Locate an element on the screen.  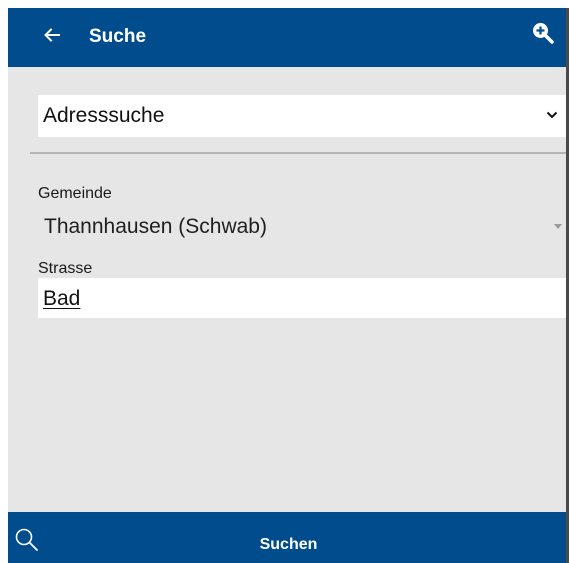
zoom-in-icon is located at coordinates (543, 35).